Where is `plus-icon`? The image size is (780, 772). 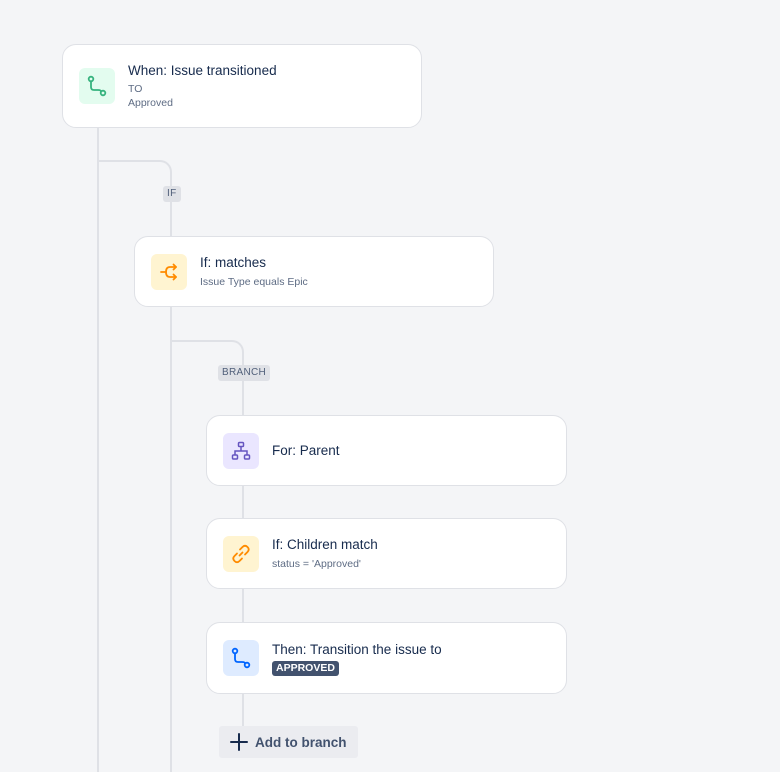
plus-icon is located at coordinates (239, 742).